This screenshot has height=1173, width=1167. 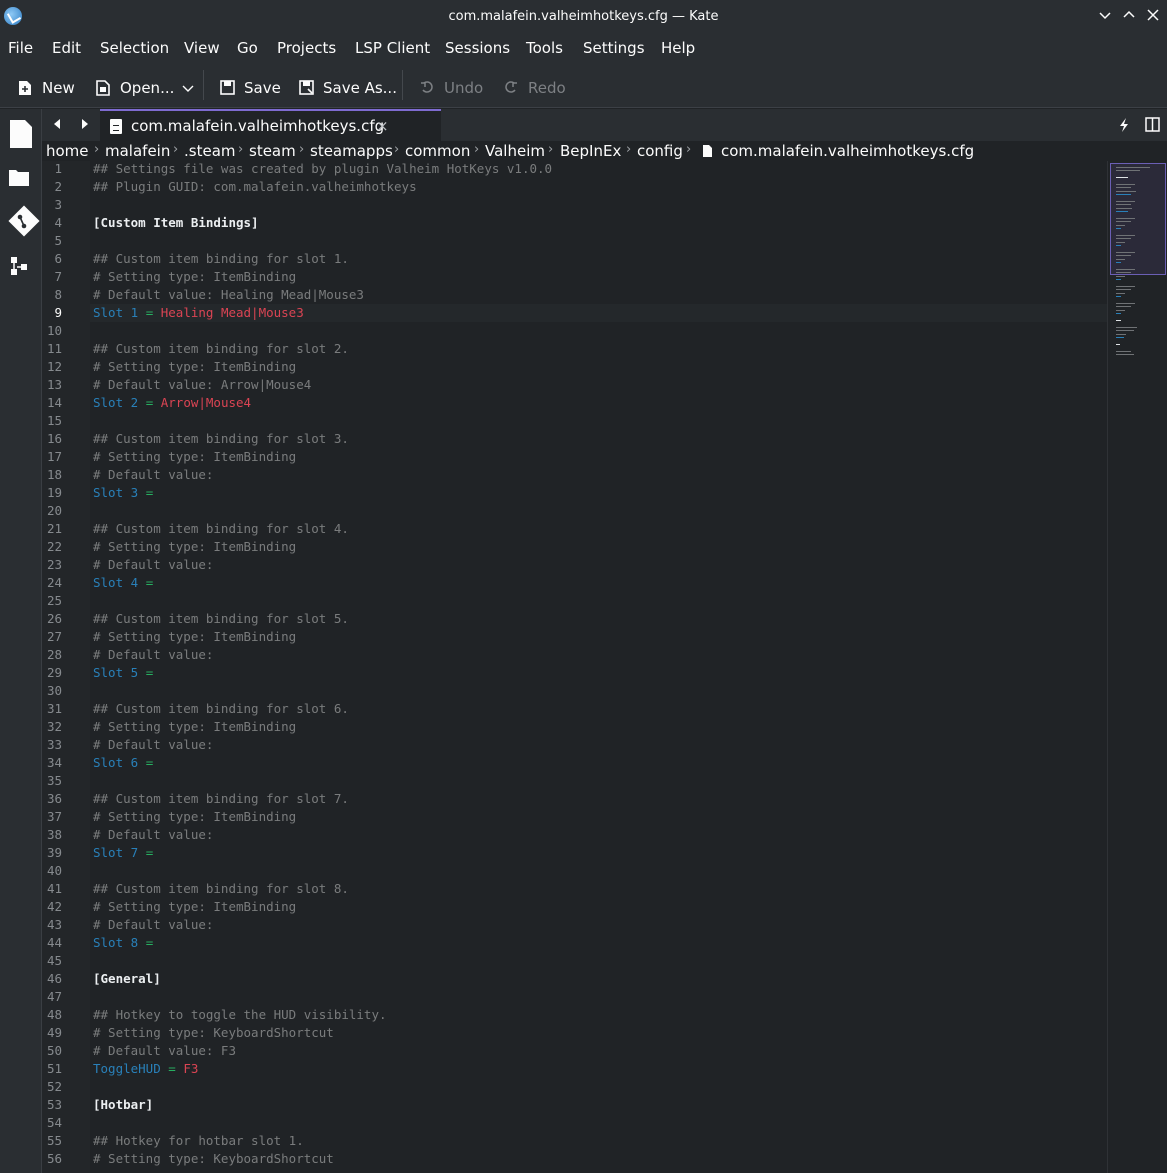 What do you see at coordinates (66, 48) in the screenshot?
I see `menu-edit: Edit` at bounding box center [66, 48].